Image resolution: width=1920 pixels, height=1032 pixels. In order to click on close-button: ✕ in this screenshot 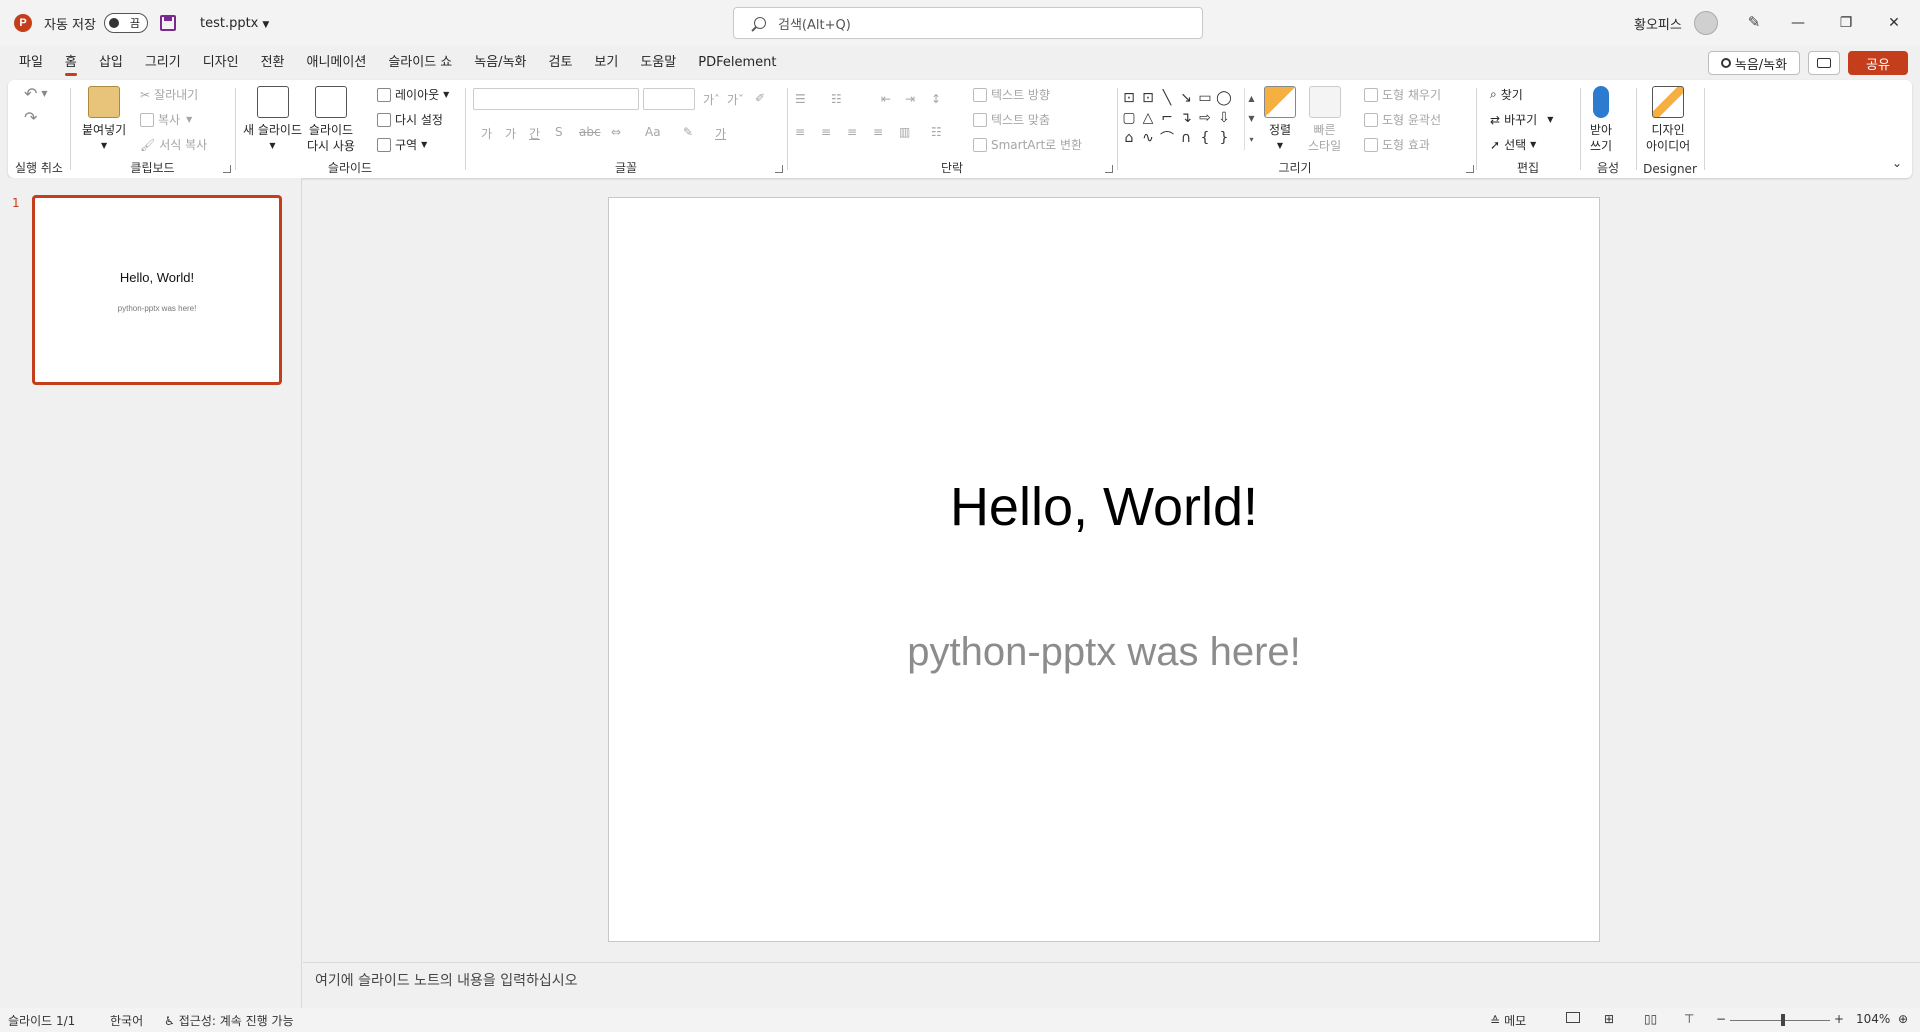, I will do `click(1894, 23)`.